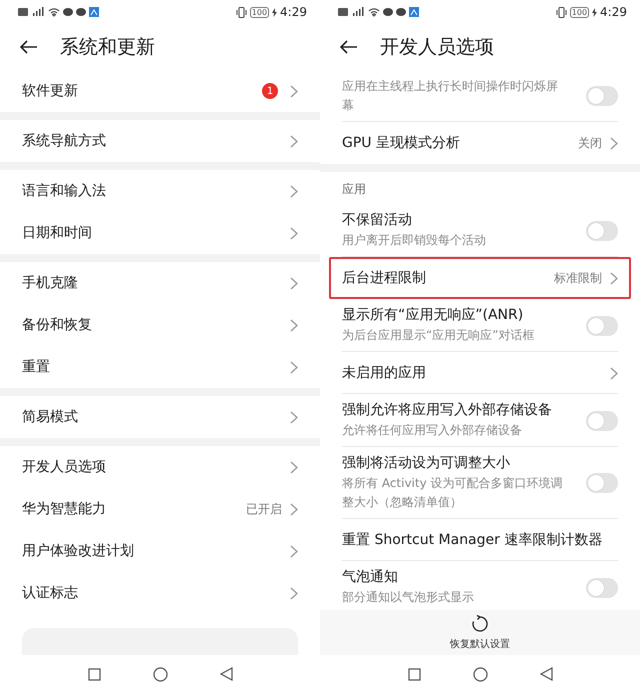 This screenshot has height=693, width=640. Describe the element at coordinates (480, 643) in the screenshot. I see `restore-defaults-button: 恢复默认设置` at that location.